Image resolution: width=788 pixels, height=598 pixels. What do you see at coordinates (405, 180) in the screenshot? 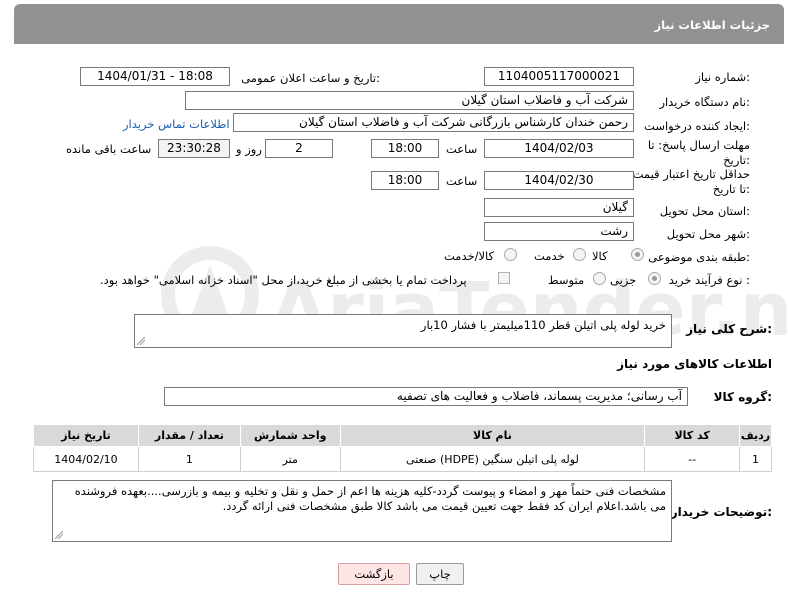
I see `price-time-field: 18:00` at bounding box center [405, 180].